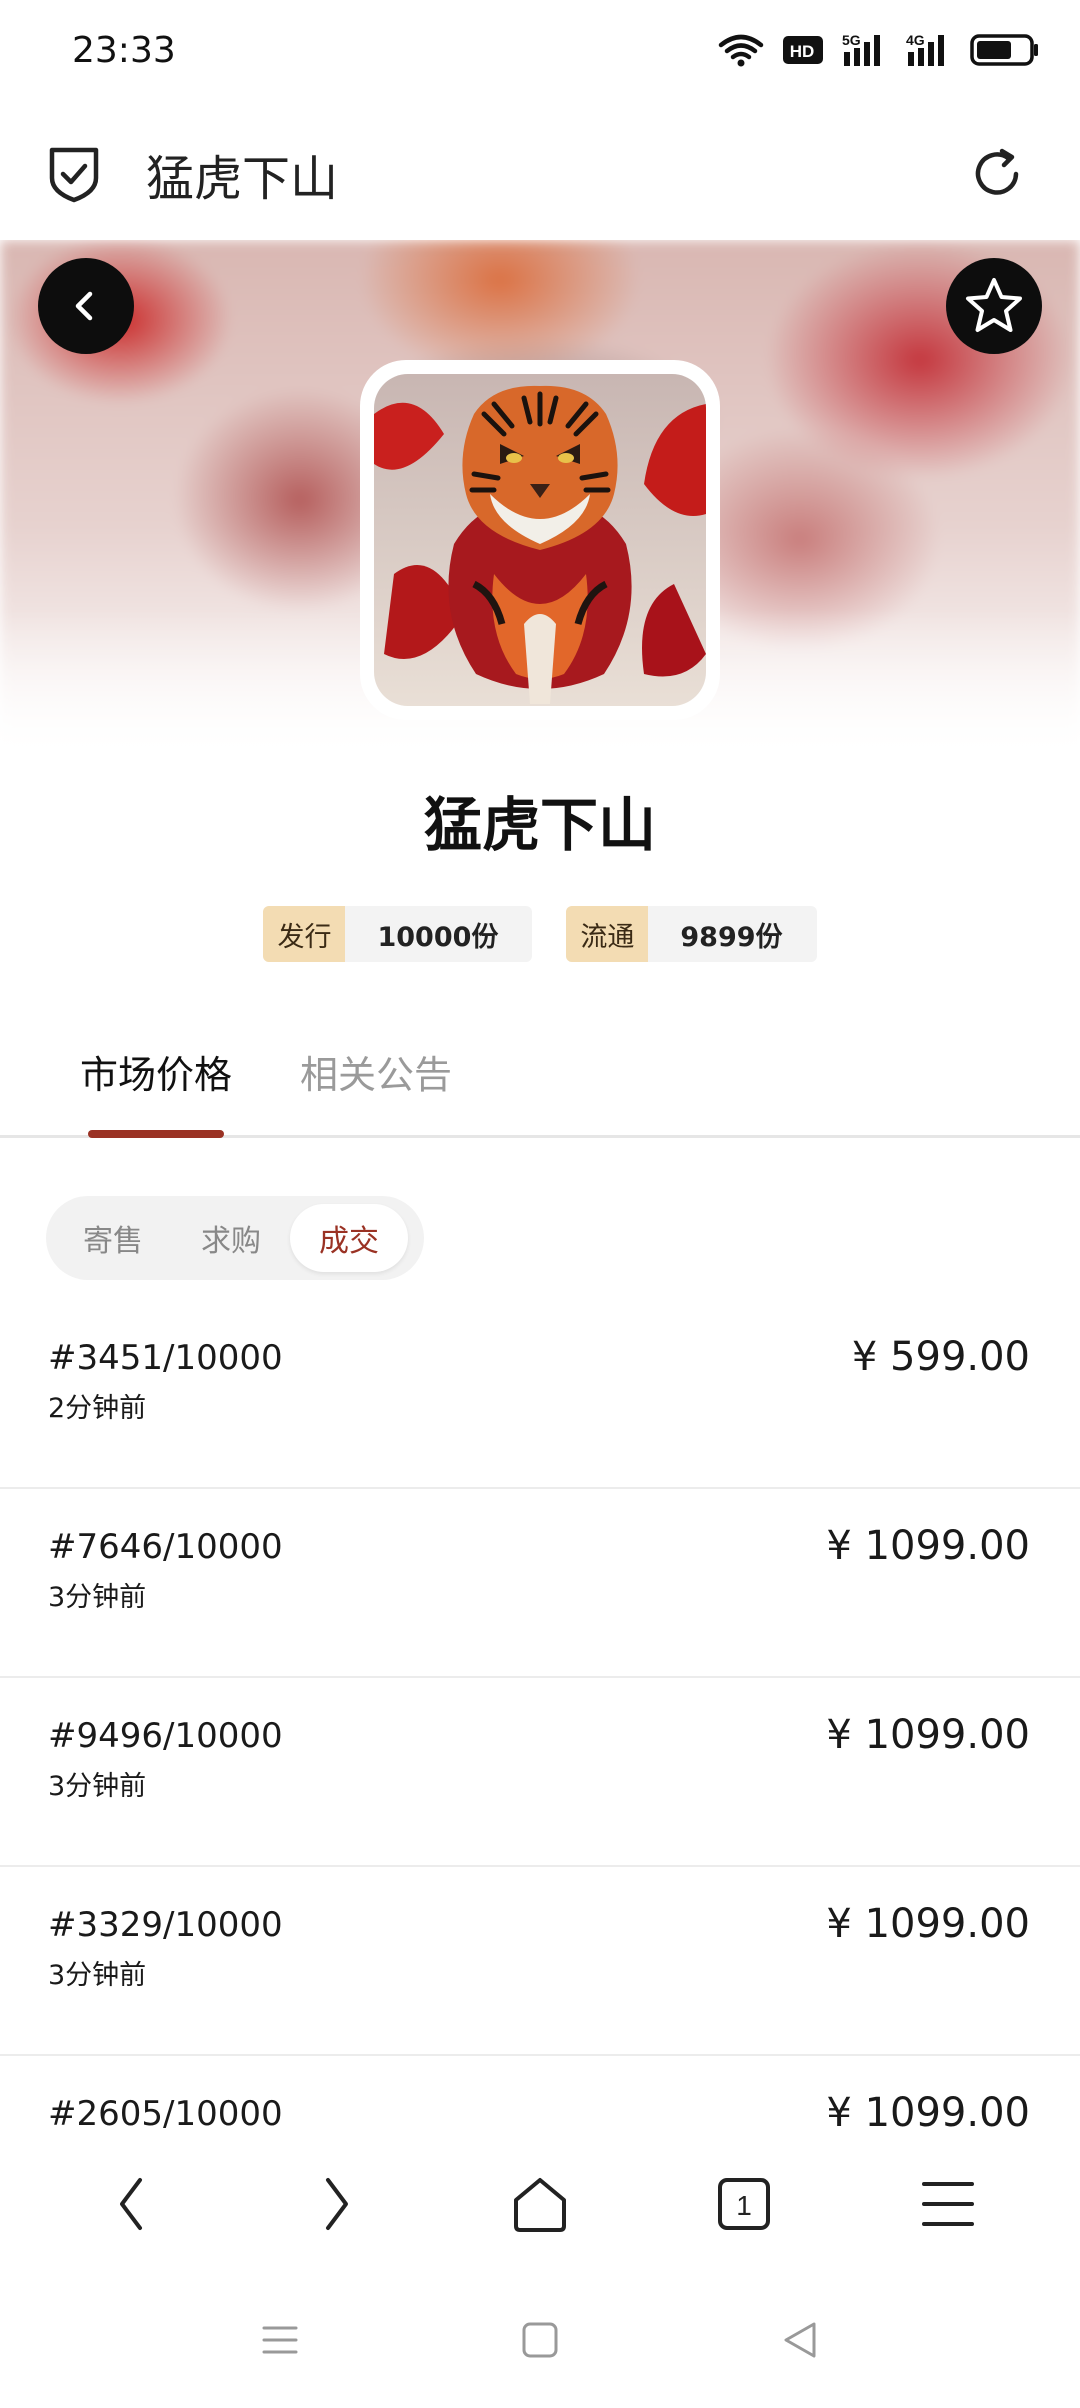 The height and width of the screenshot is (2408, 1080). Describe the element at coordinates (540, 1961) in the screenshot. I see `list-item: #3329/10000 3分钟前 ¥ 1099.00` at that location.